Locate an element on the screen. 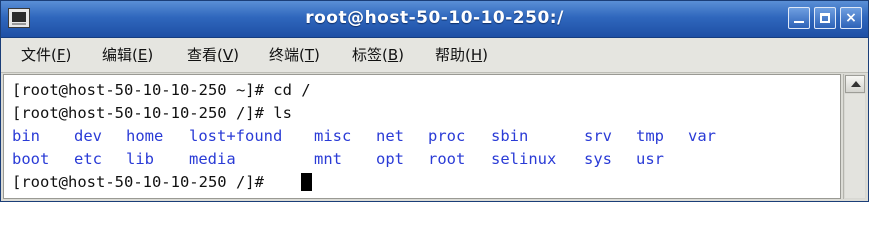 The image size is (869, 240). close-button: × is located at coordinates (851, 18).